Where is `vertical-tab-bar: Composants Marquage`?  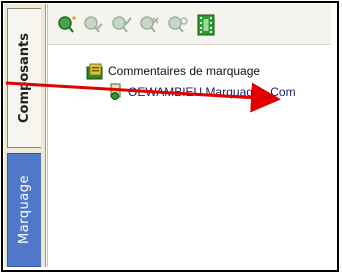 vertical-tab-bar: Composants Marquage is located at coordinates (25, 135).